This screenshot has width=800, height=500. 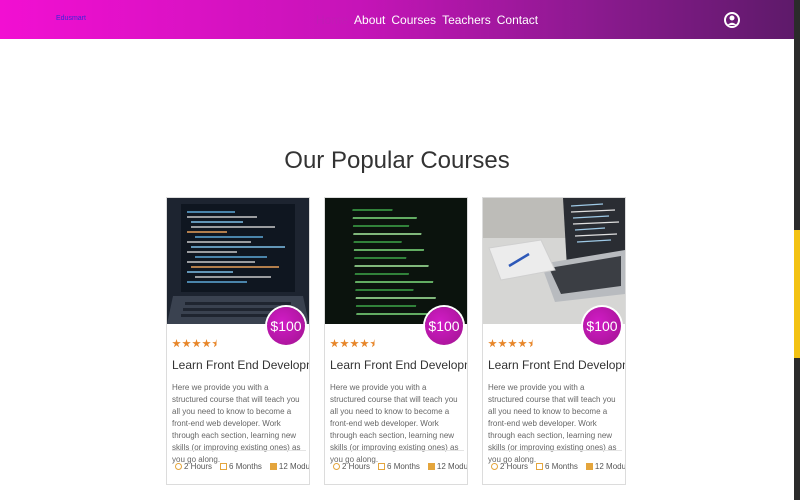 I want to click on brand-logo: Edusmart, so click(x=71, y=18).